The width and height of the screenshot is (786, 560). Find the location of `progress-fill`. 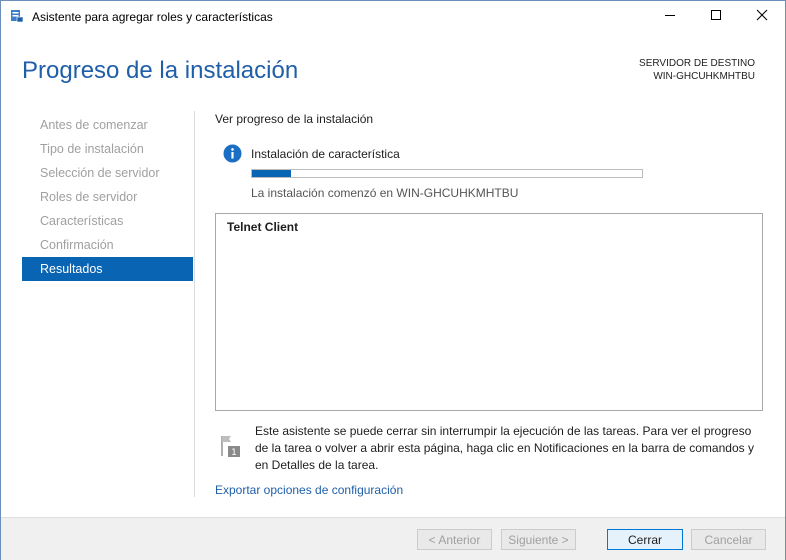

progress-fill is located at coordinates (271, 173).